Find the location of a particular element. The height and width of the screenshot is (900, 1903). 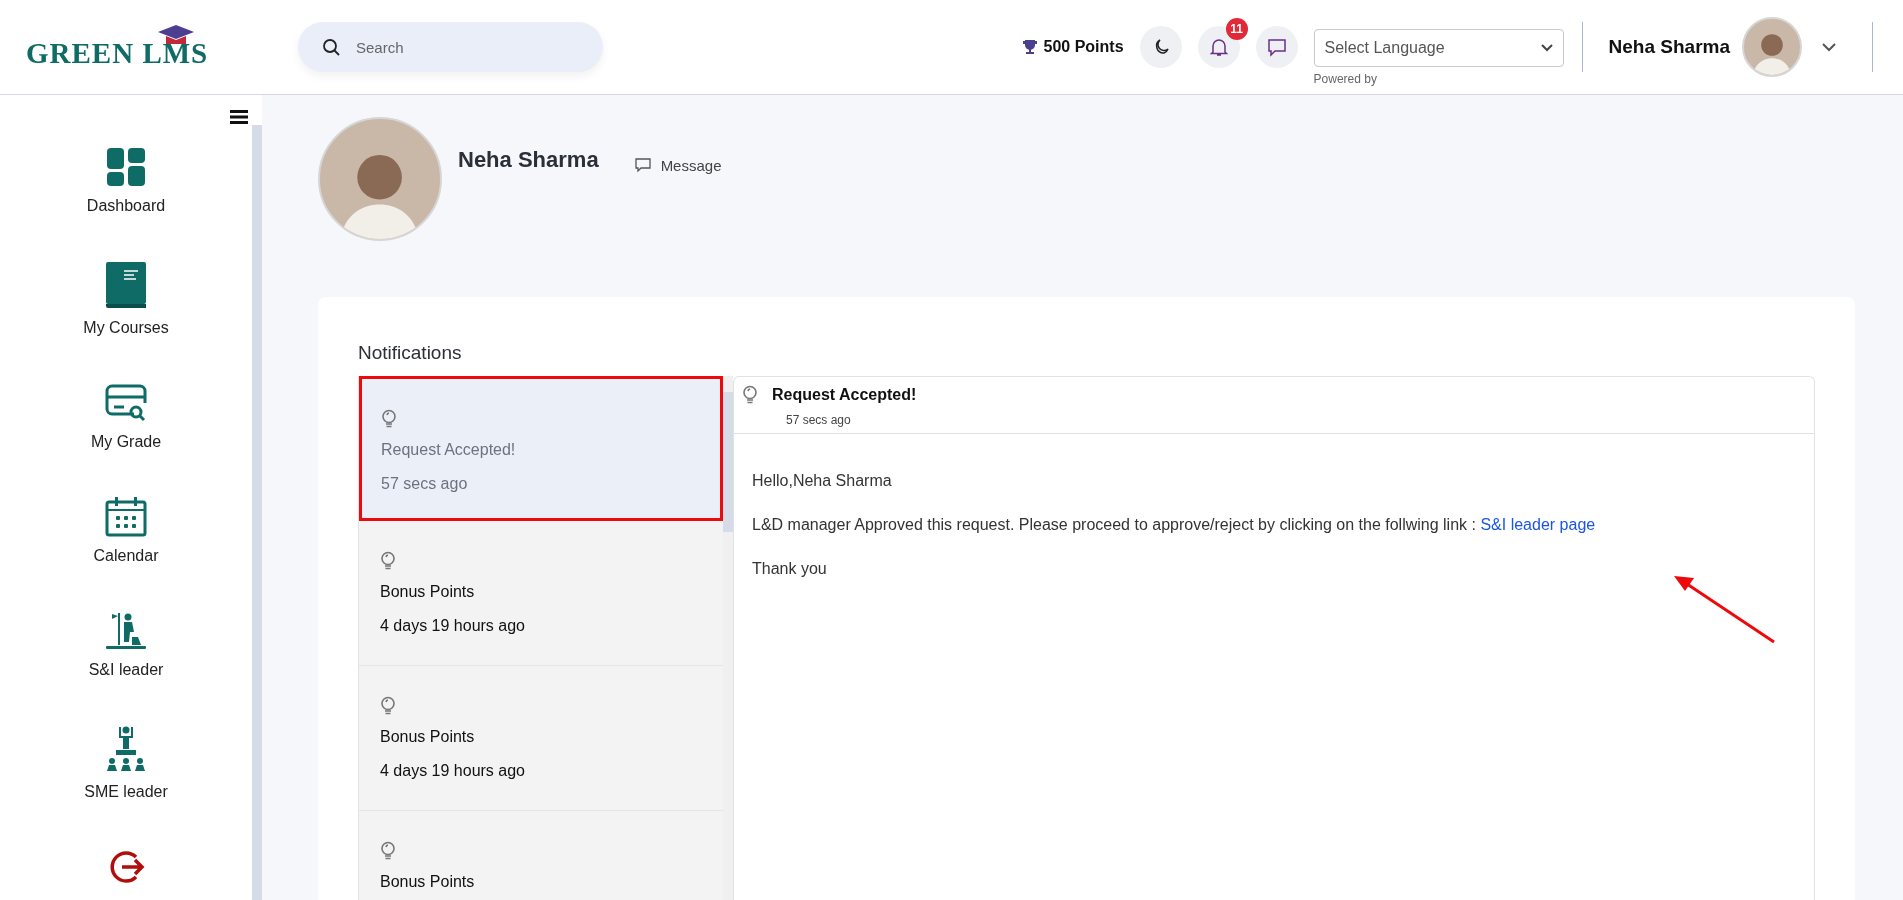

card-search-icon is located at coordinates (126, 403).